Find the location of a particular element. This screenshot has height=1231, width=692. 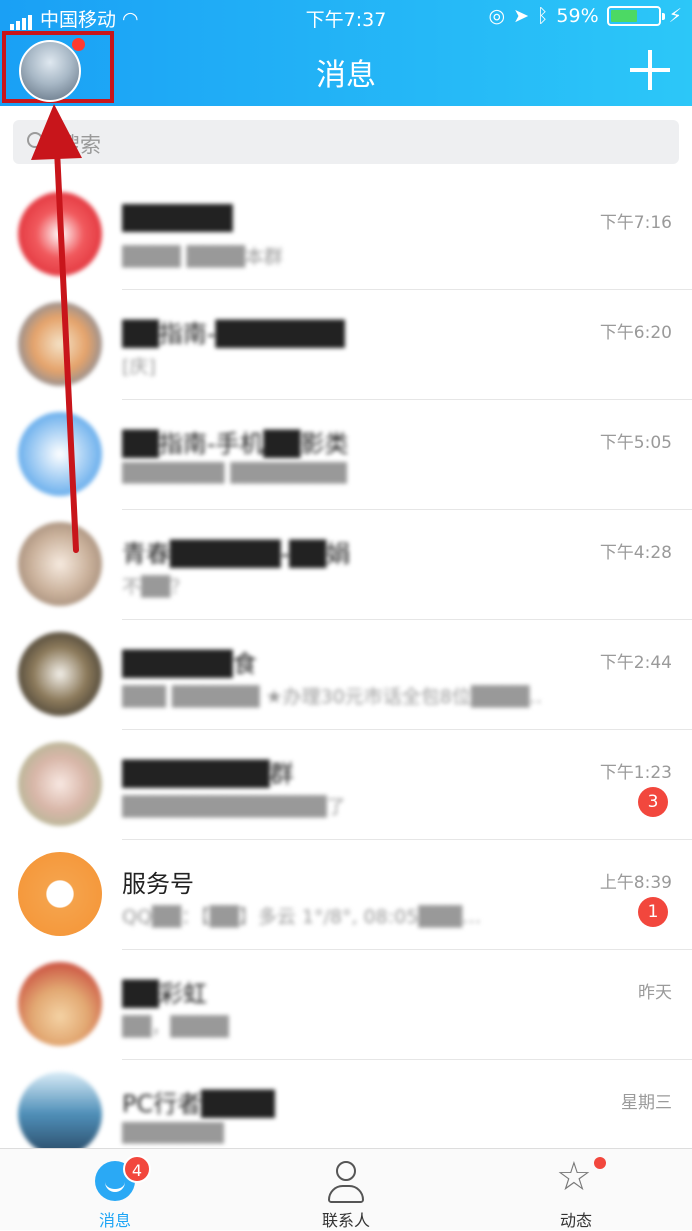

conversation-time: 下午4:28 is located at coordinates (635, 553).